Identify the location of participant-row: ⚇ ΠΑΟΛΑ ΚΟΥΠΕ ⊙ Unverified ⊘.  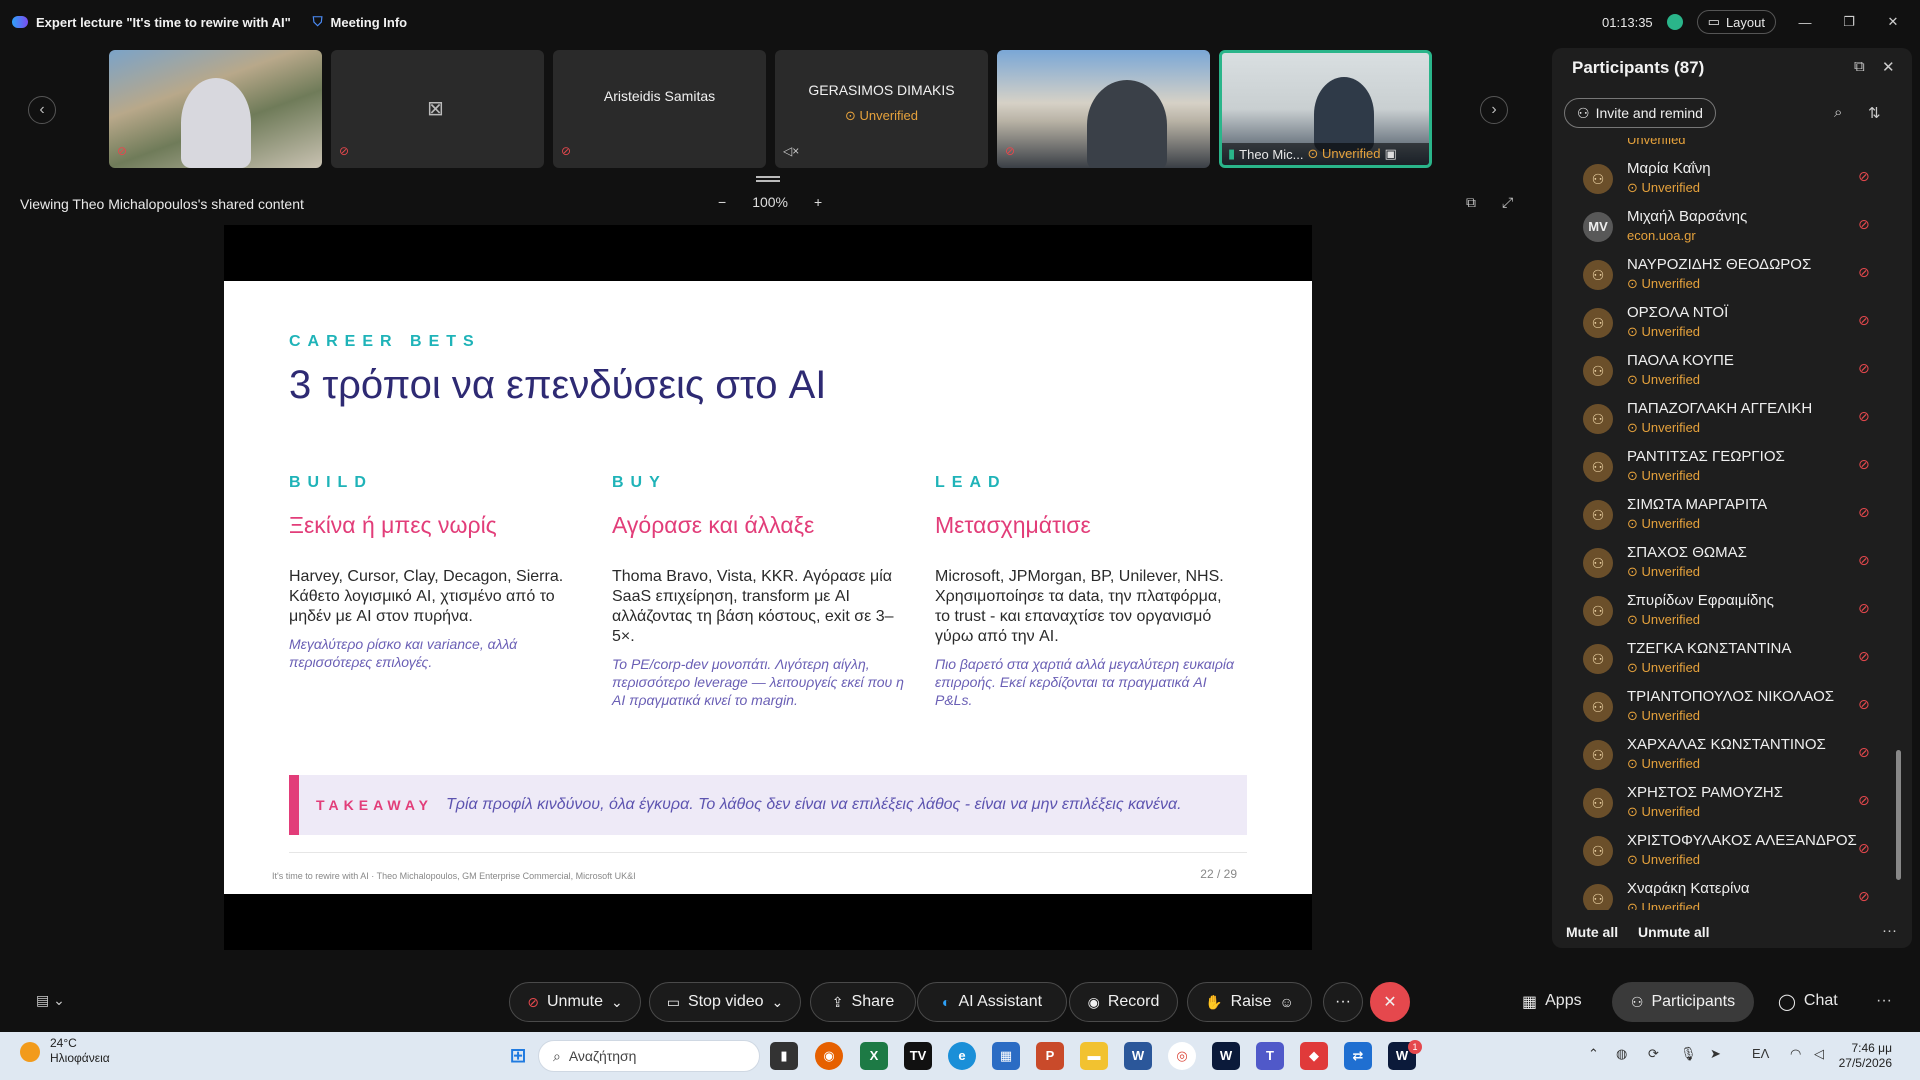
(1722, 374).